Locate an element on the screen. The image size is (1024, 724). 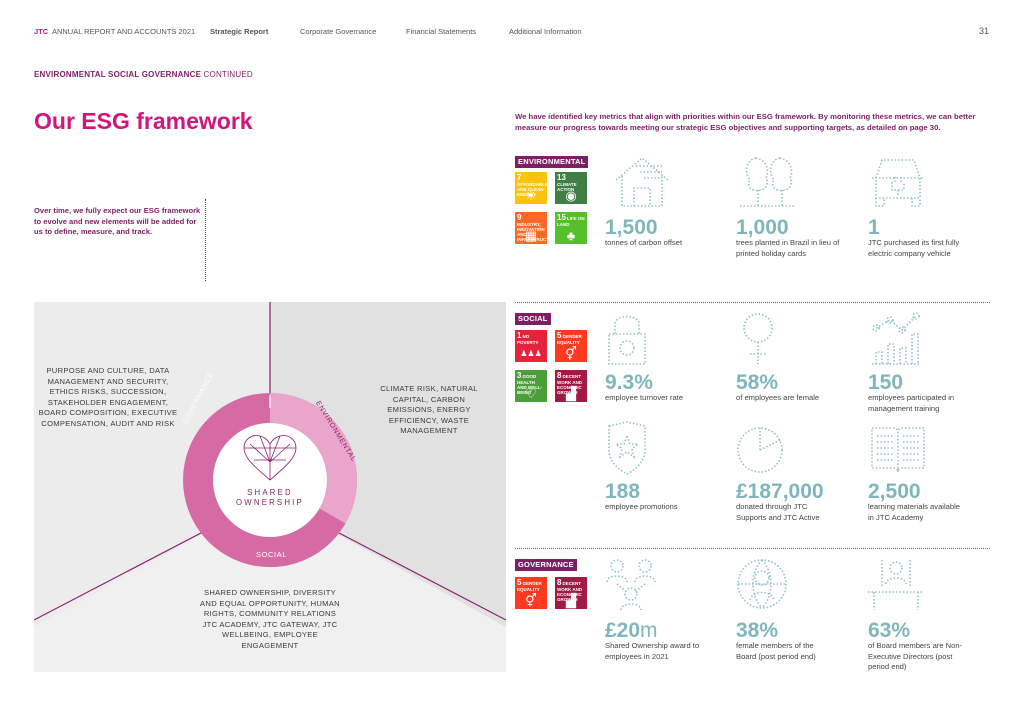
nav-strategic-report: Strategic Report is located at coordinates (239, 31).